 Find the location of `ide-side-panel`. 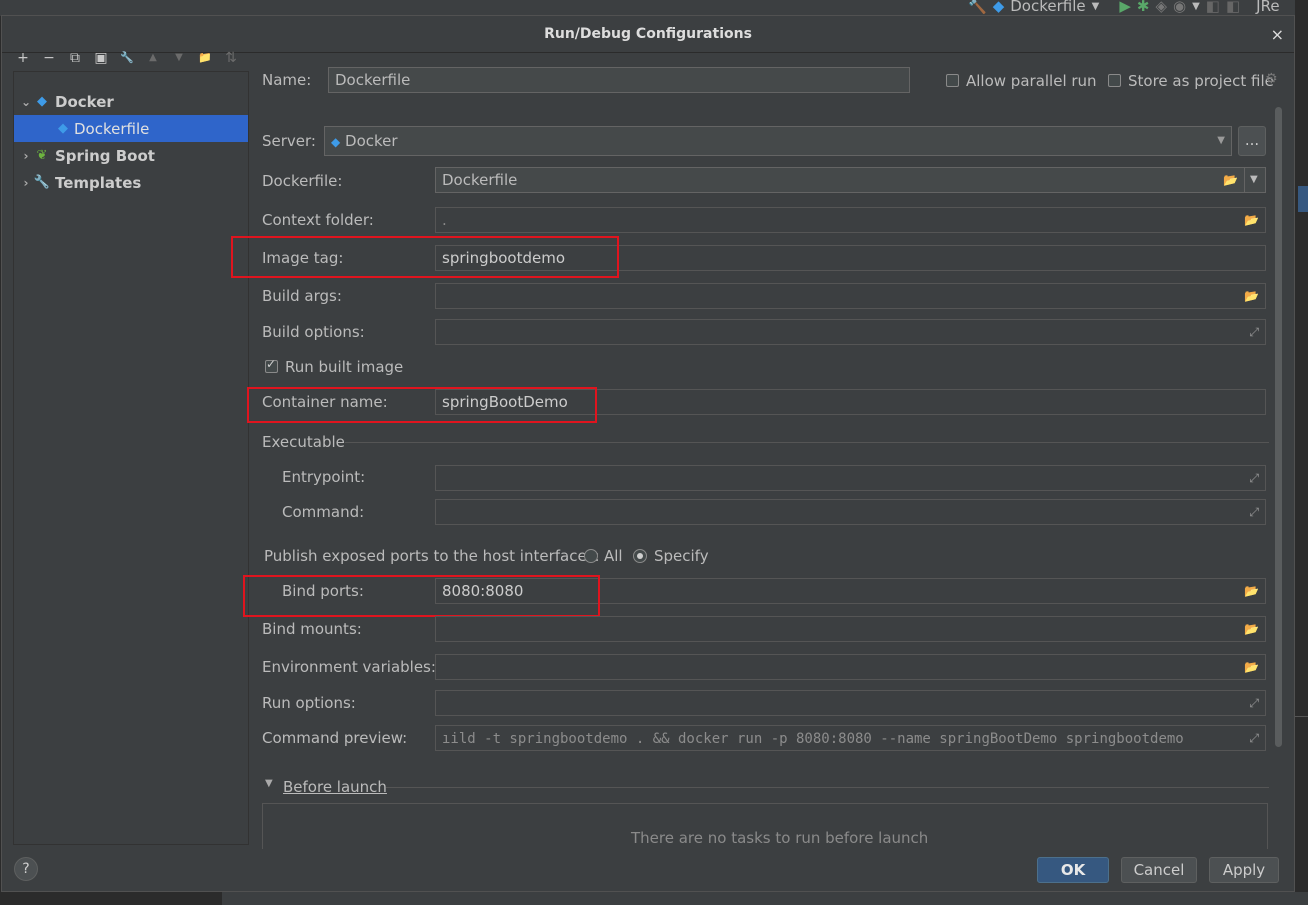

ide-side-panel is located at coordinates (1301, 452).